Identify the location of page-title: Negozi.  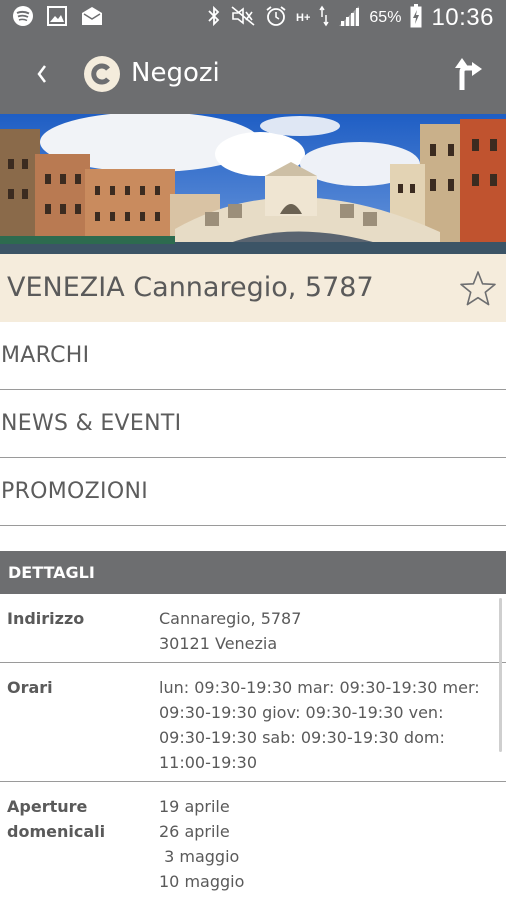
(175, 73).